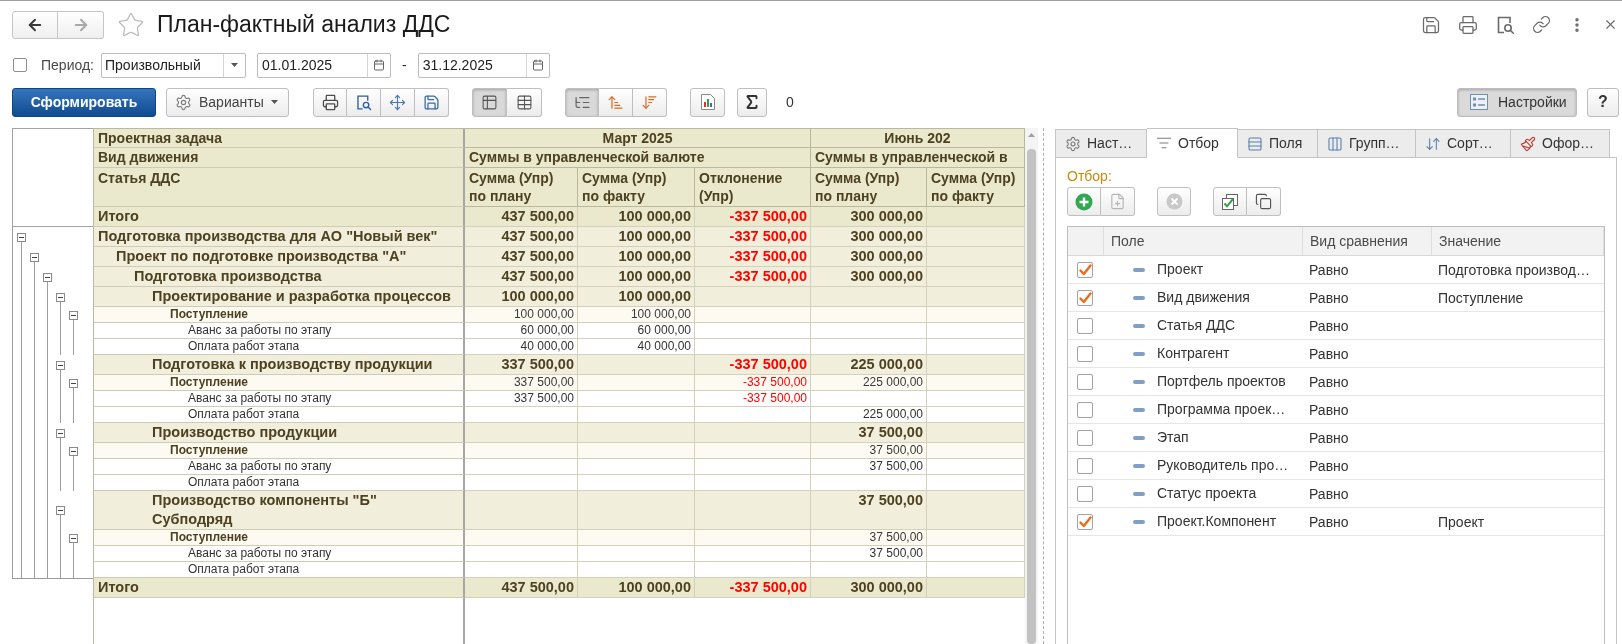  Describe the element at coordinates (1089, 176) in the screenshot. I see `filter-title: Отбор:` at that location.